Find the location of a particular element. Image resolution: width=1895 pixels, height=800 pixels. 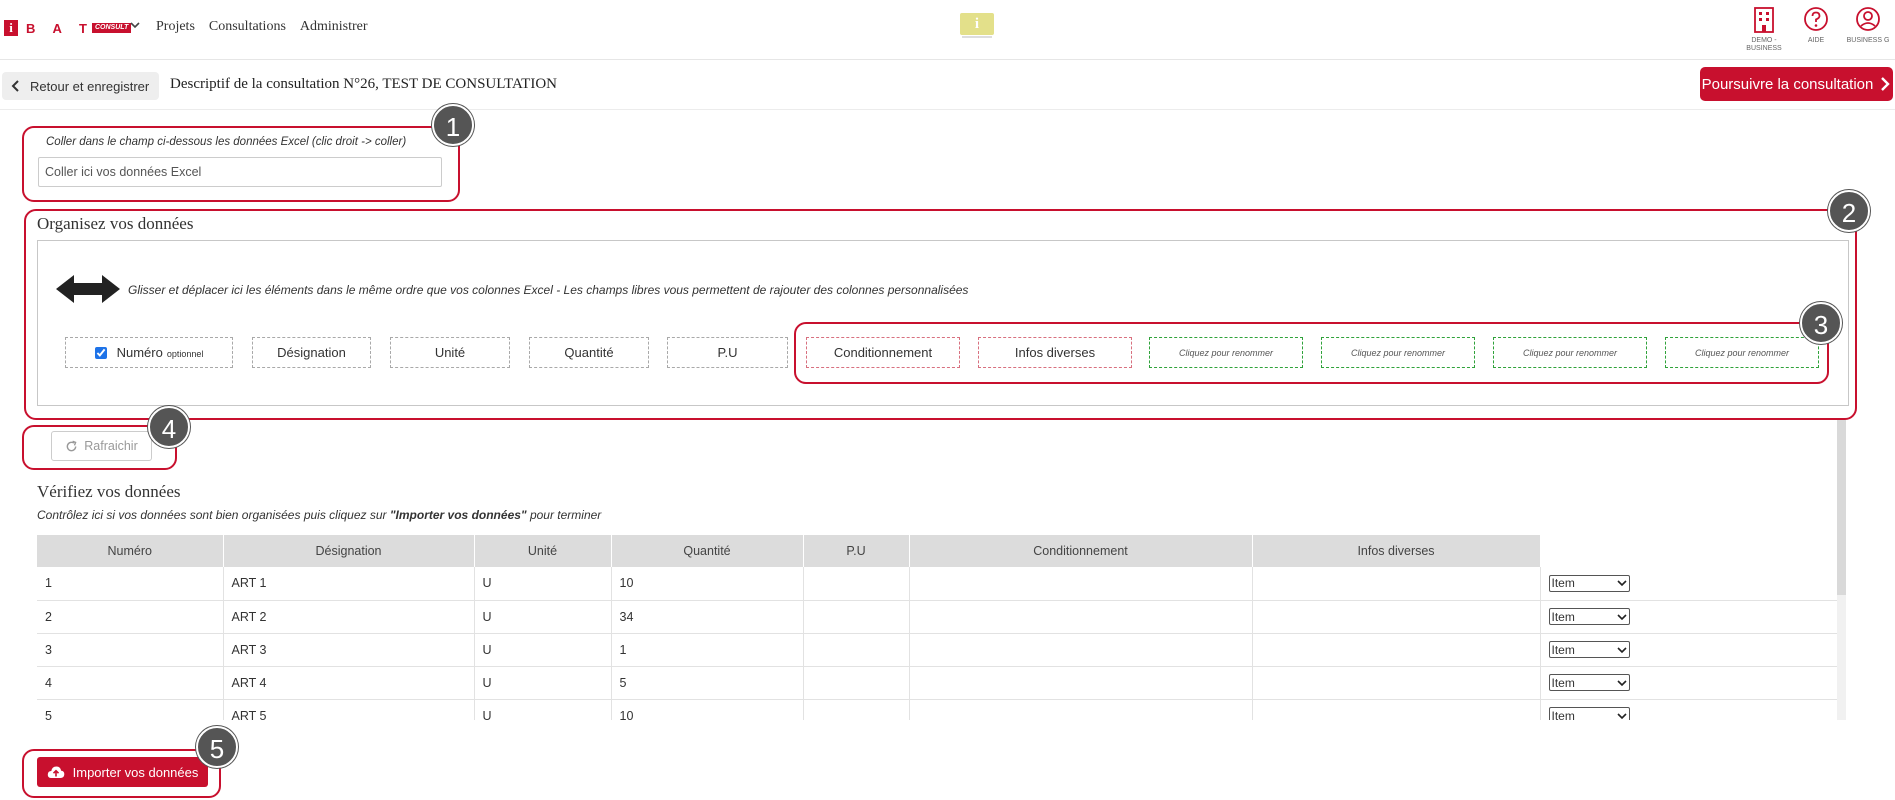

step-5-badge: 5 is located at coordinates (217, 747).